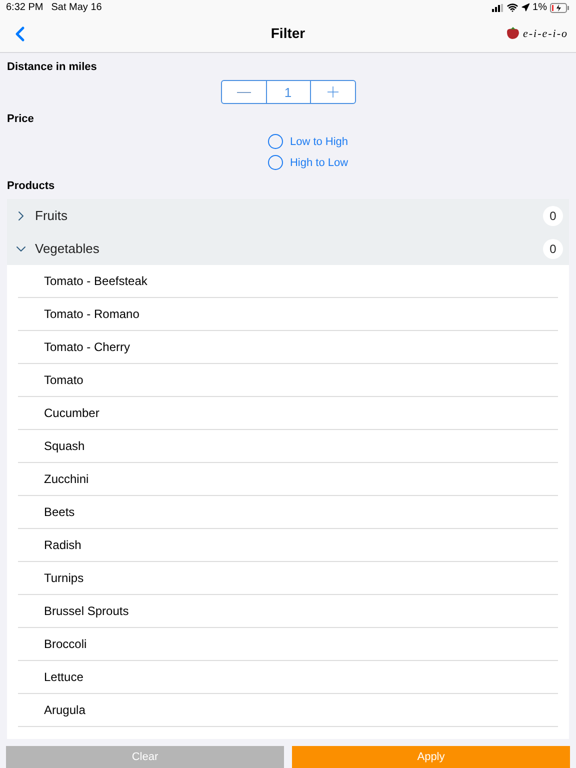 This screenshot has height=768, width=576. What do you see at coordinates (92, 314) in the screenshot?
I see `product-item: Tomato - Romano` at bounding box center [92, 314].